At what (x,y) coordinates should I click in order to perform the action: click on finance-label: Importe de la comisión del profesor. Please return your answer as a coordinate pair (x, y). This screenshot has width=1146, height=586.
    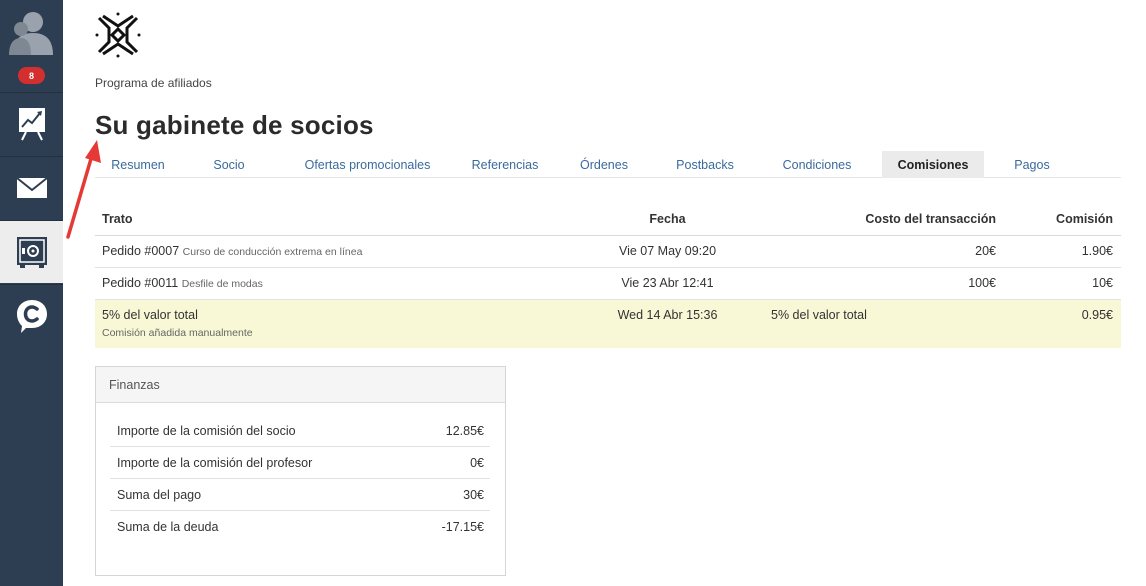
    Looking at the image, I should click on (215, 463).